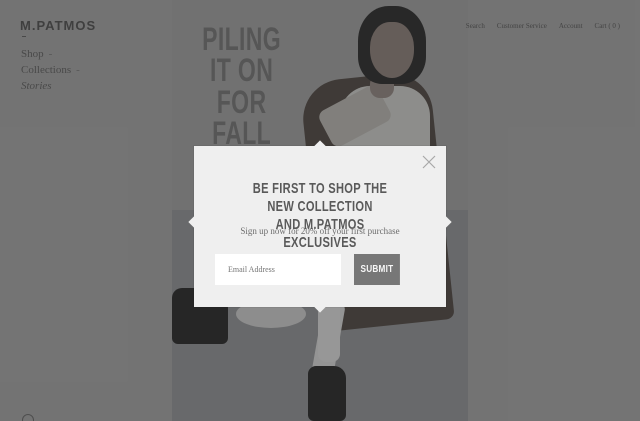 The width and height of the screenshot is (640, 421). I want to click on brand-logo: M.PATMOS, so click(58, 25).